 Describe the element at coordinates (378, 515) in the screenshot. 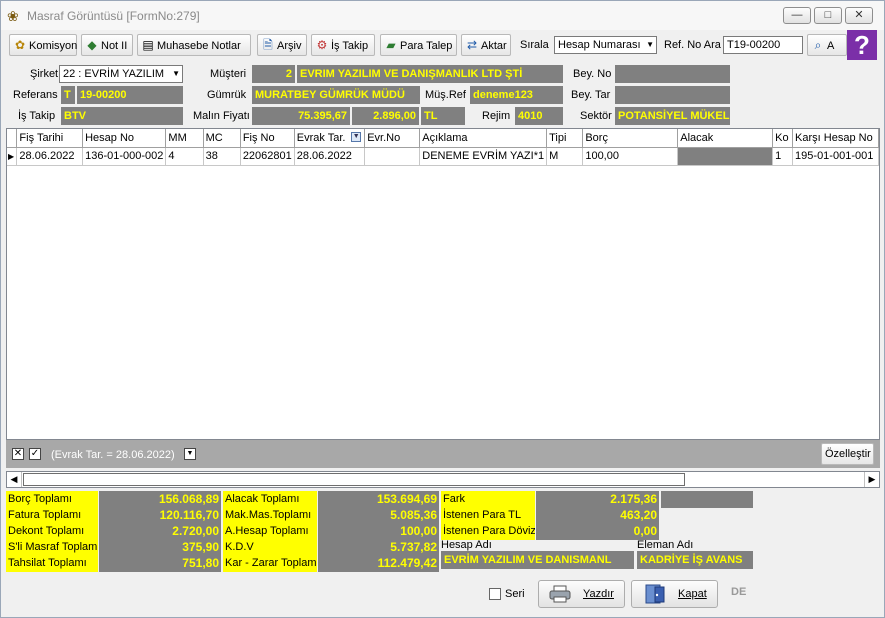

I see `mak-mas-toplami-value: 5.085,36` at that location.